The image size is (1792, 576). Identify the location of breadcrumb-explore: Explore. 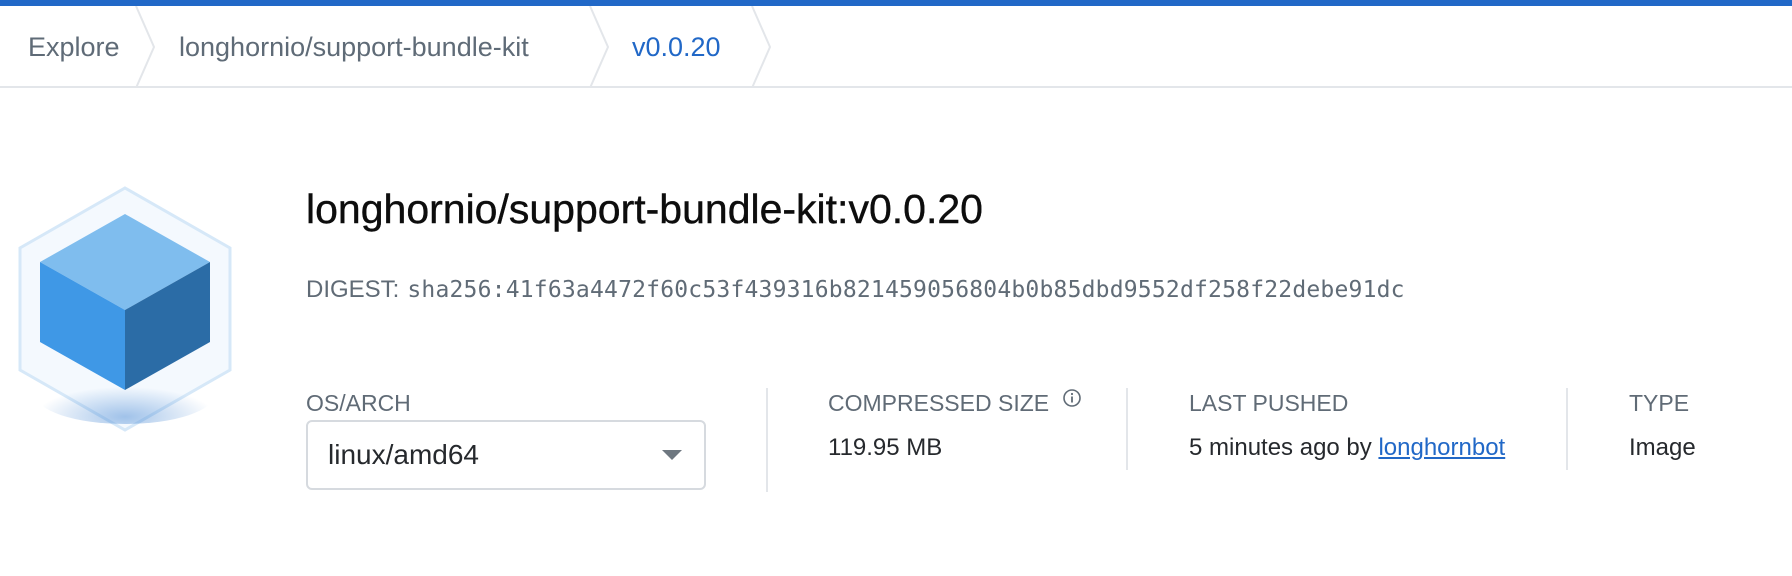
(74, 47).